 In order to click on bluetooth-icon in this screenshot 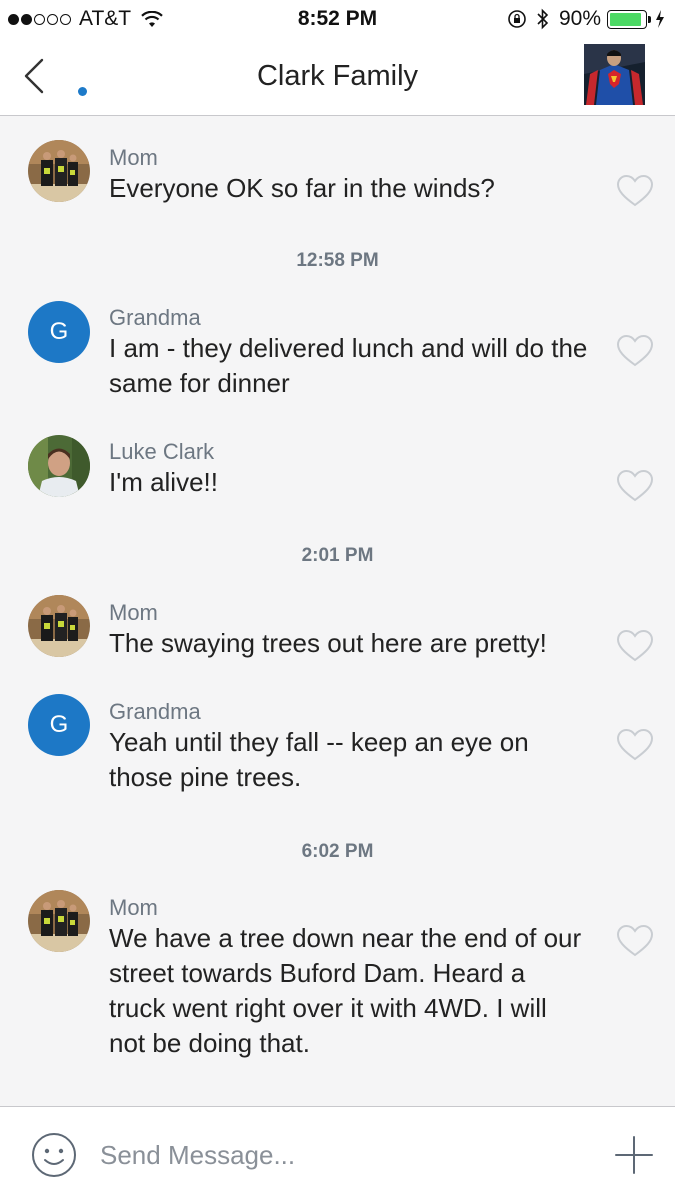, I will do `click(543, 19)`.